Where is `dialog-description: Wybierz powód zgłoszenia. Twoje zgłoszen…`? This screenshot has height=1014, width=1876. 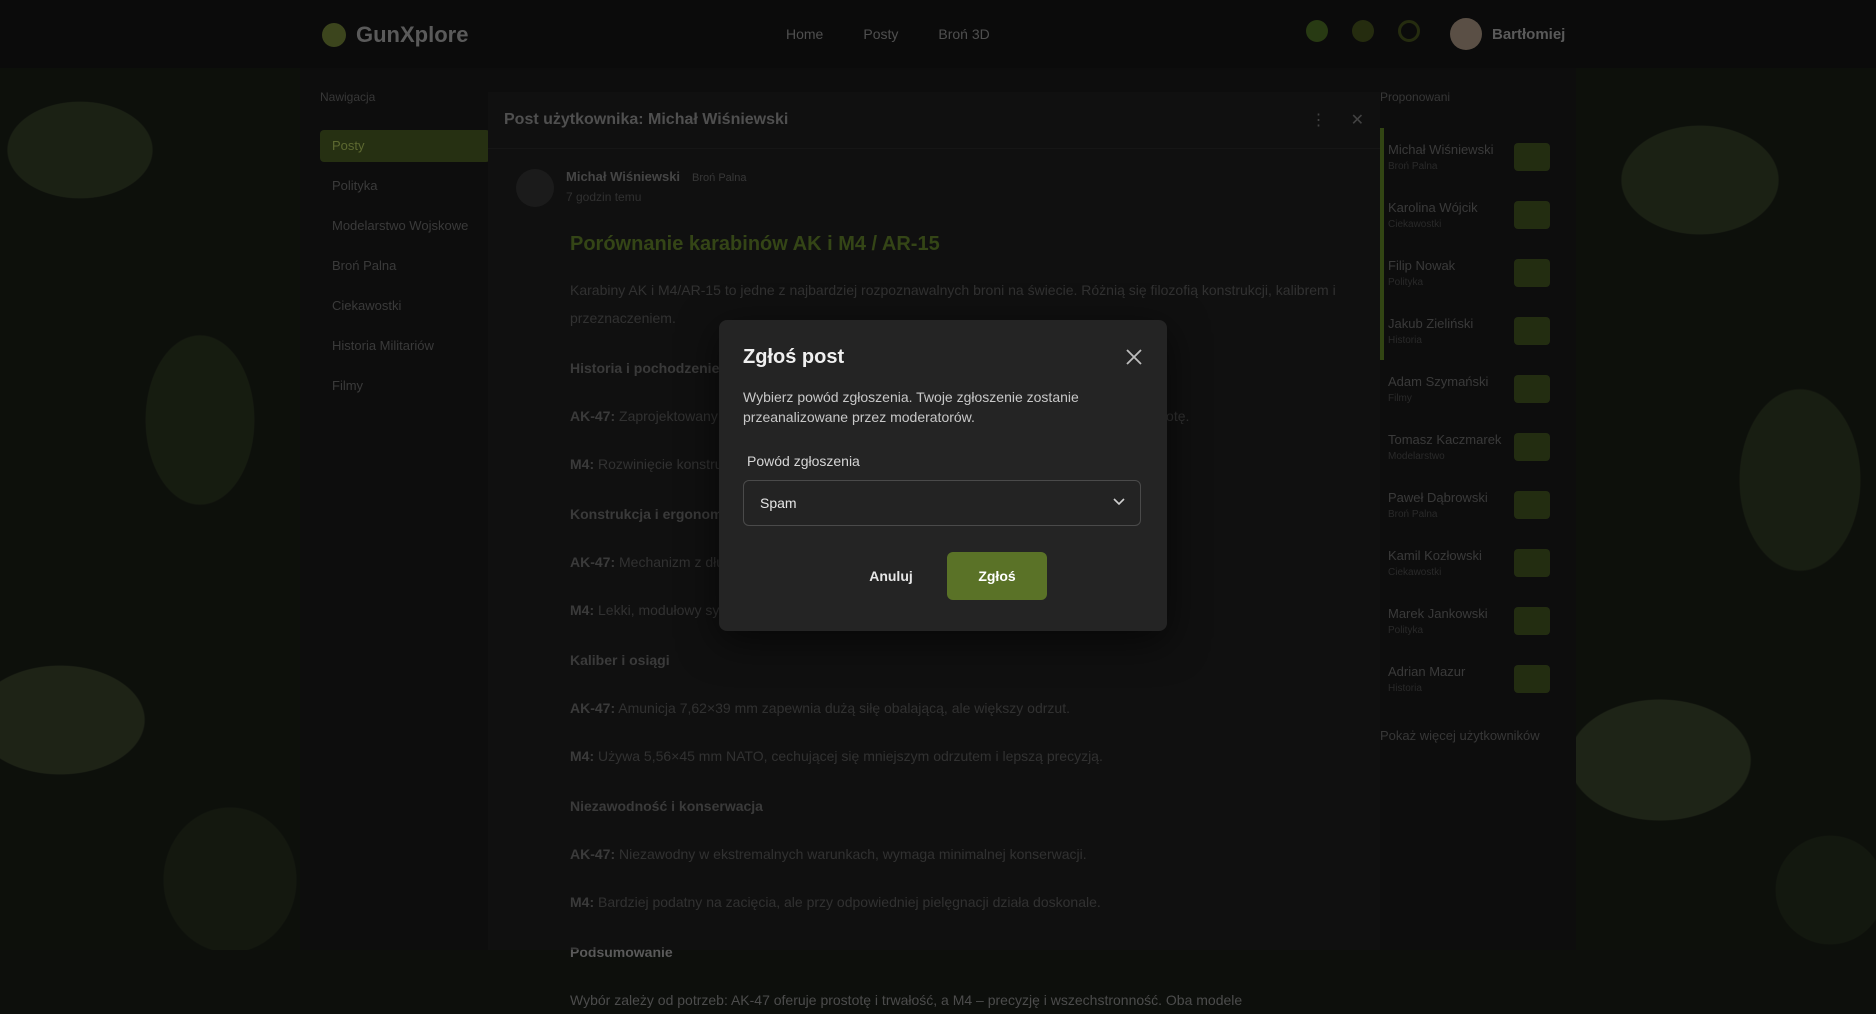
dialog-description: Wybierz powód zgłoszenia. Twoje zgłoszen… is located at coordinates (911, 407).